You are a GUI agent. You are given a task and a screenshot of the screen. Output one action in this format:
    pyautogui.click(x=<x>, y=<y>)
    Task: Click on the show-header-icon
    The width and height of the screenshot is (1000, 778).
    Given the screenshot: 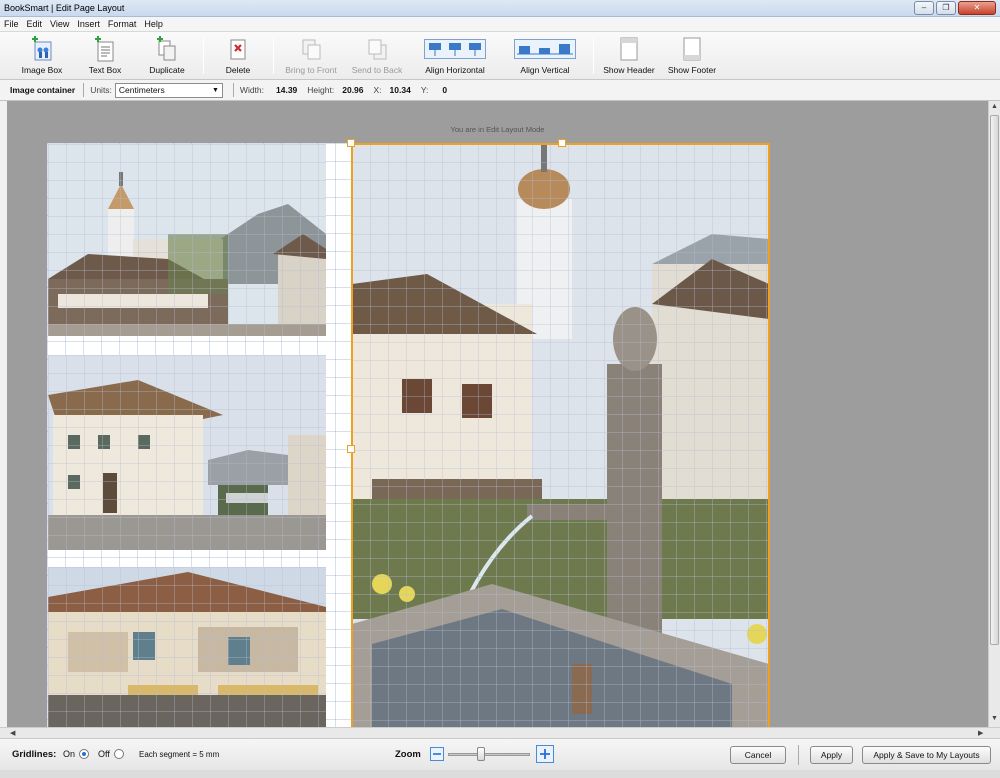 What is the action you would take?
    pyautogui.click(x=629, y=49)
    